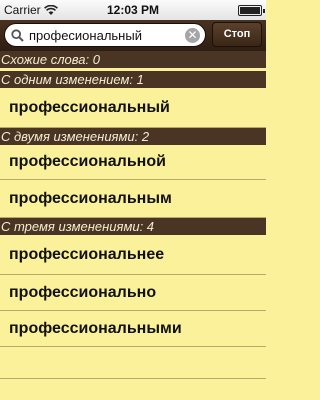 The height and width of the screenshot is (400, 320). What do you see at coordinates (133, 293) in the screenshot?
I see `list-item: профессионально` at bounding box center [133, 293].